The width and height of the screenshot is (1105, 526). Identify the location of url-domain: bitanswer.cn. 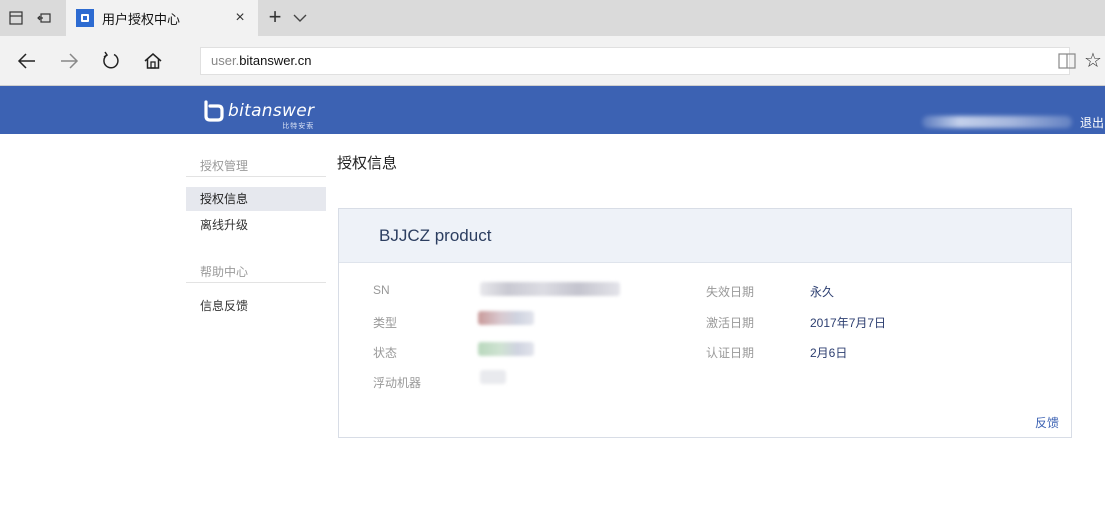
(275, 60).